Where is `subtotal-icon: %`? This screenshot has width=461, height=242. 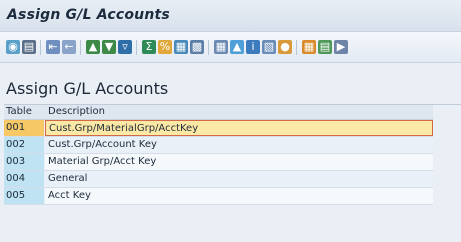 subtotal-icon: % is located at coordinates (165, 47).